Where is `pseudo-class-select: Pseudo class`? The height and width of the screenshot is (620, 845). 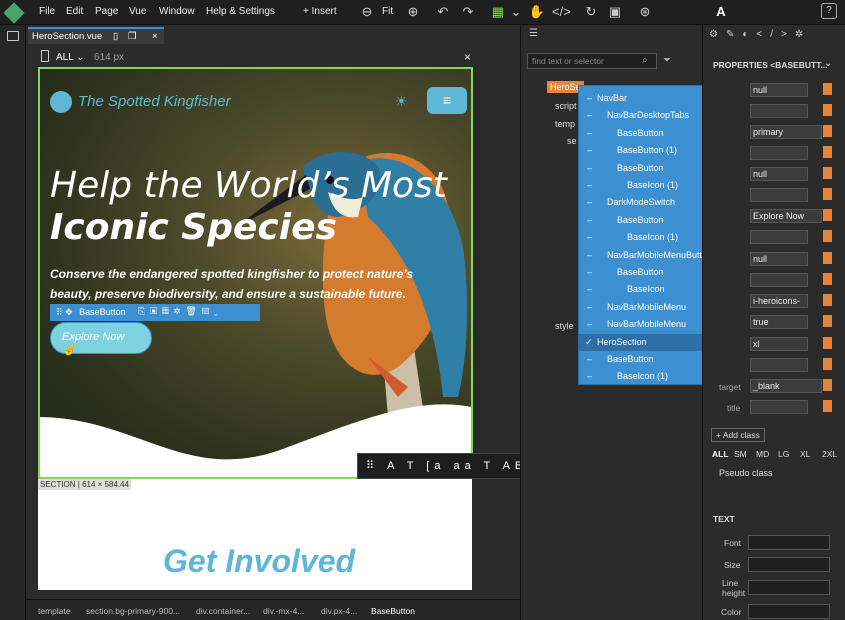 pseudo-class-select: Pseudo class is located at coordinates (746, 473).